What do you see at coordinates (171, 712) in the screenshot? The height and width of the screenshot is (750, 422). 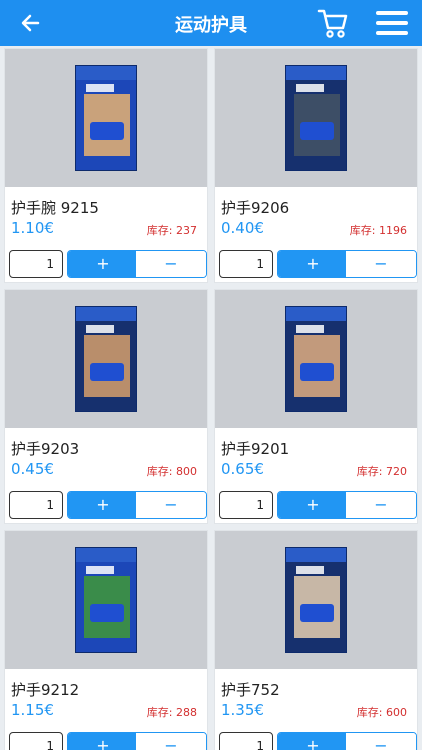 I see `stock-count: 库存: 288` at bounding box center [171, 712].